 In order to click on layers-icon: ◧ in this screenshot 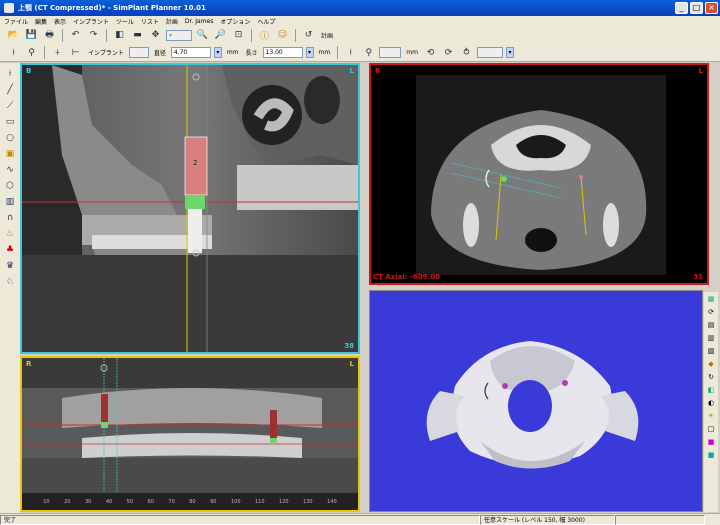, I will do `click(711, 390)`.